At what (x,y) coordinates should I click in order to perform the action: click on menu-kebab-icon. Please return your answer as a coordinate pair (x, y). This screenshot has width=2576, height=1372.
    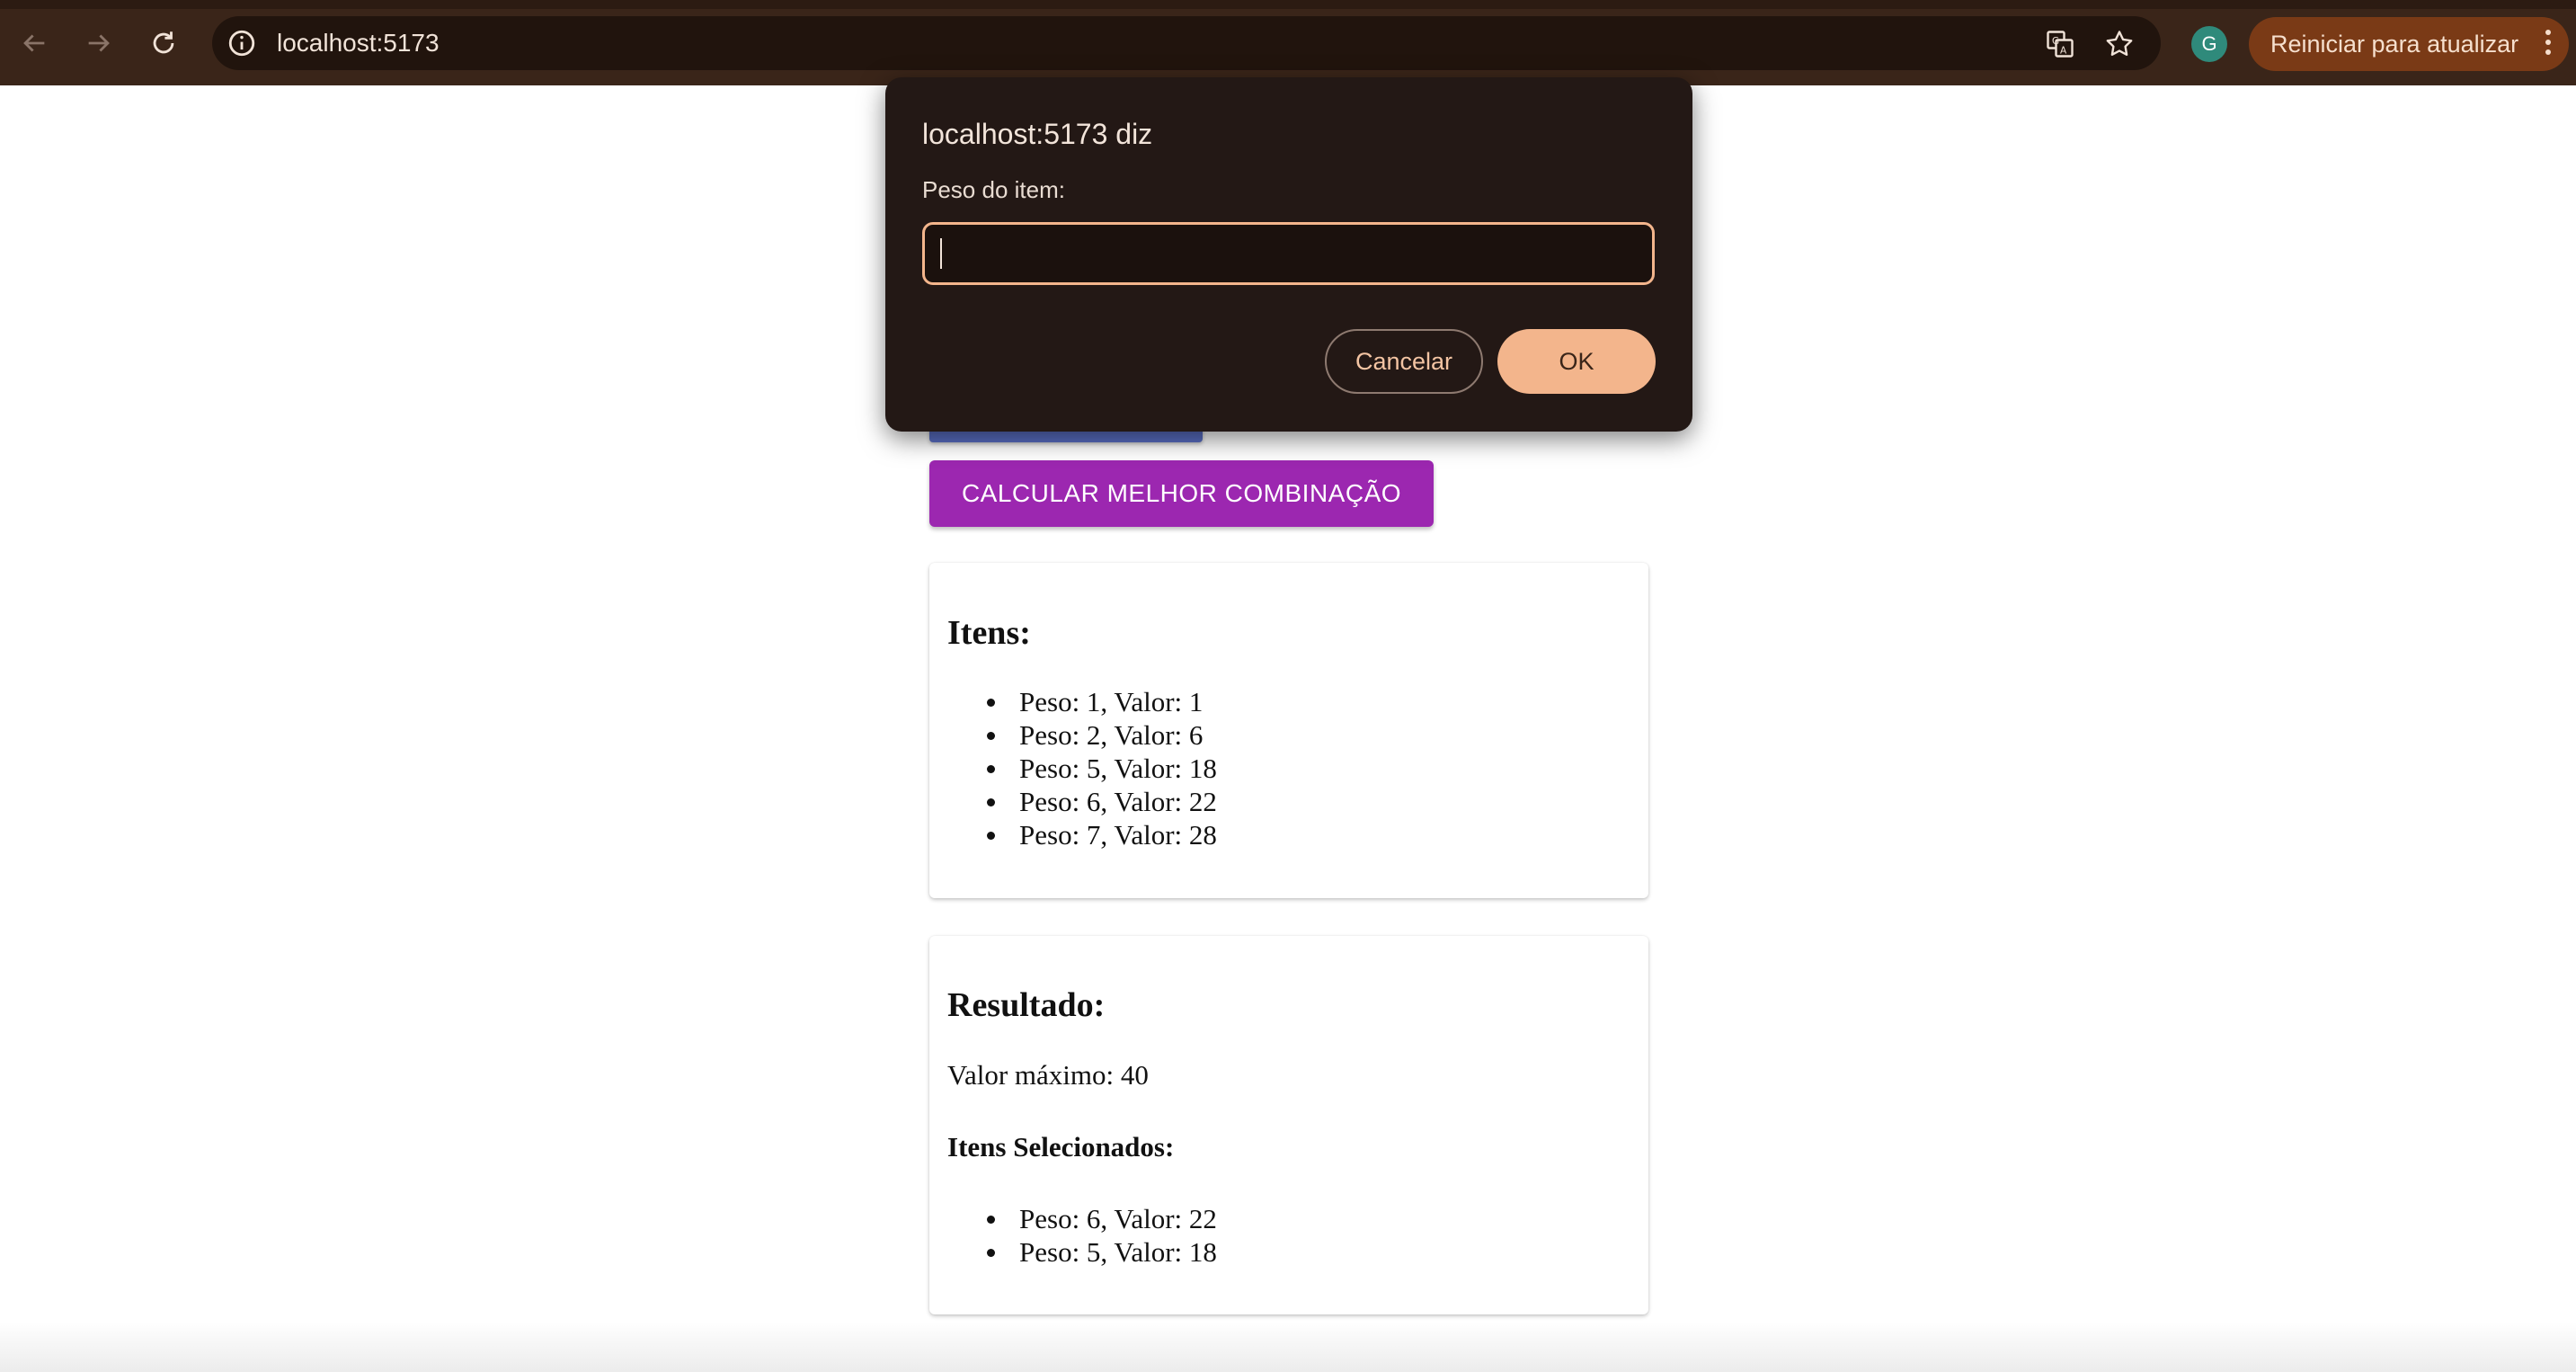
    Looking at the image, I should click on (2549, 44).